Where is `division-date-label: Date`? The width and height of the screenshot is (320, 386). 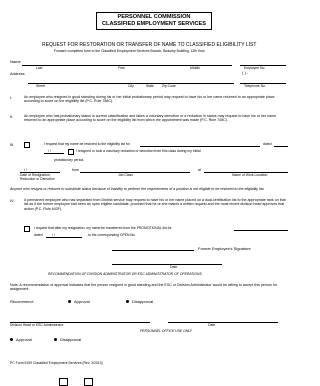 division-date-label: Date is located at coordinates (212, 325).